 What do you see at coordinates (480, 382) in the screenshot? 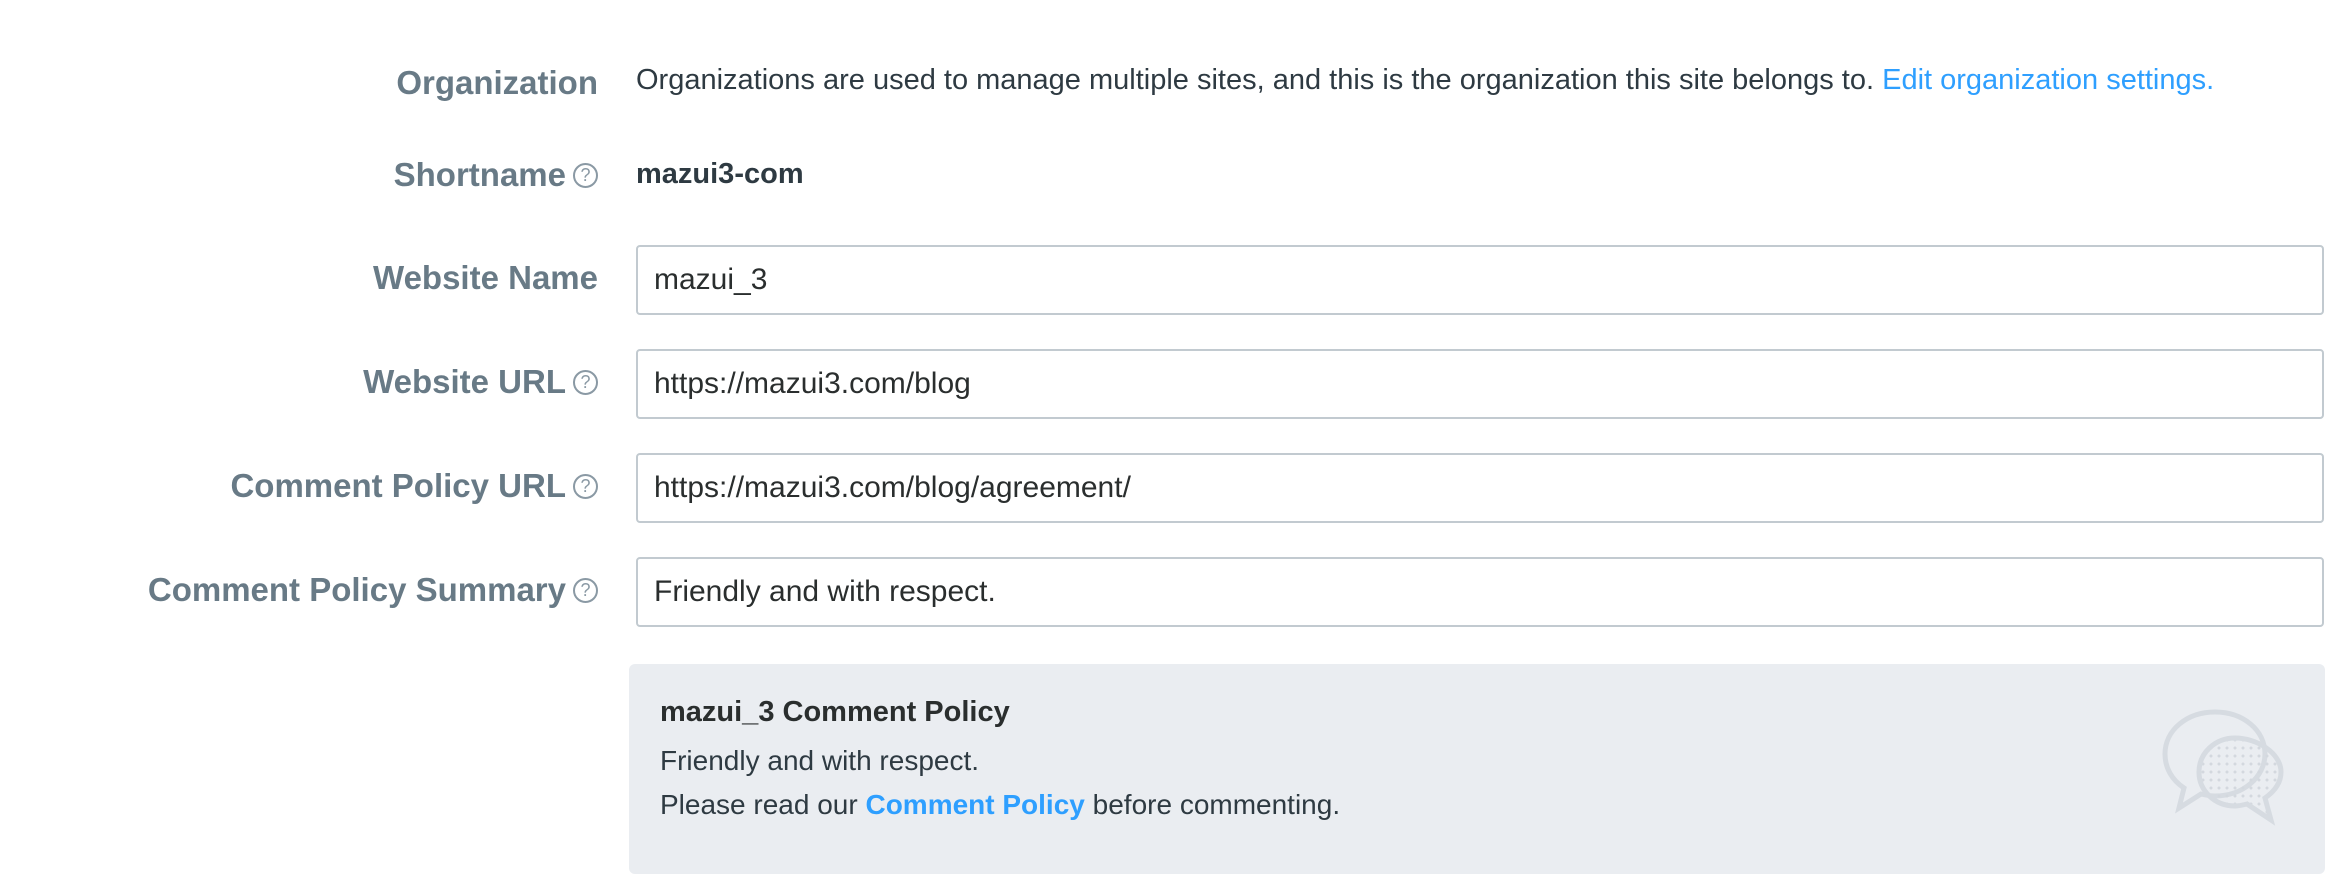
I see `website-url-label: Website URL ?` at bounding box center [480, 382].